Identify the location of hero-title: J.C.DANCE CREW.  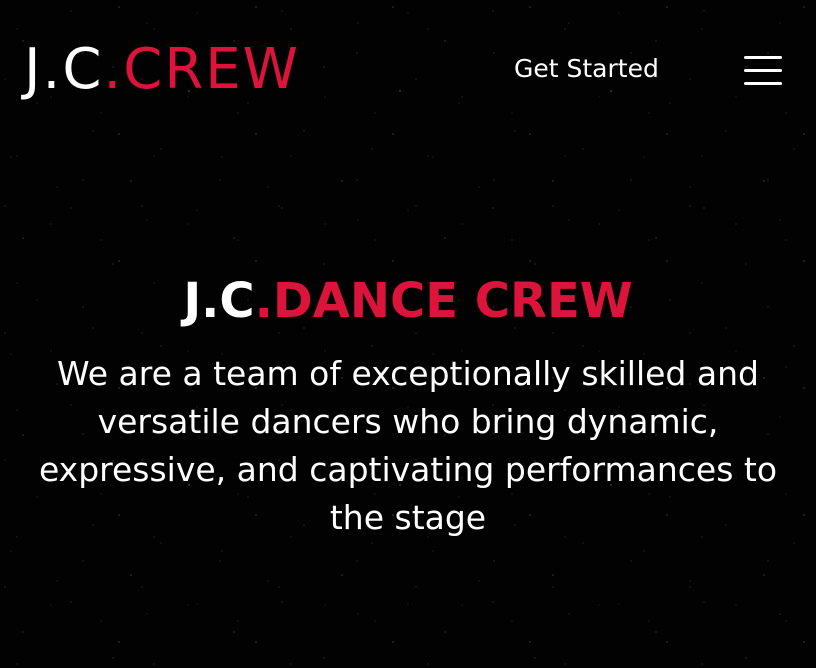
(408, 301).